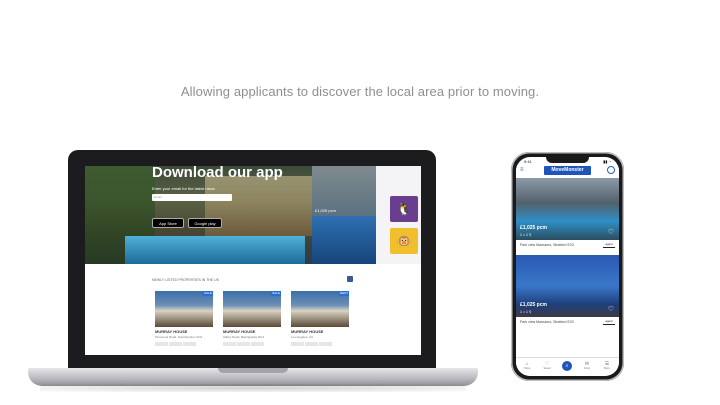 Image resolution: width=720 pixels, height=405 pixels. Describe the element at coordinates (253, 370) in the screenshot. I see `laptop-notch` at that location.